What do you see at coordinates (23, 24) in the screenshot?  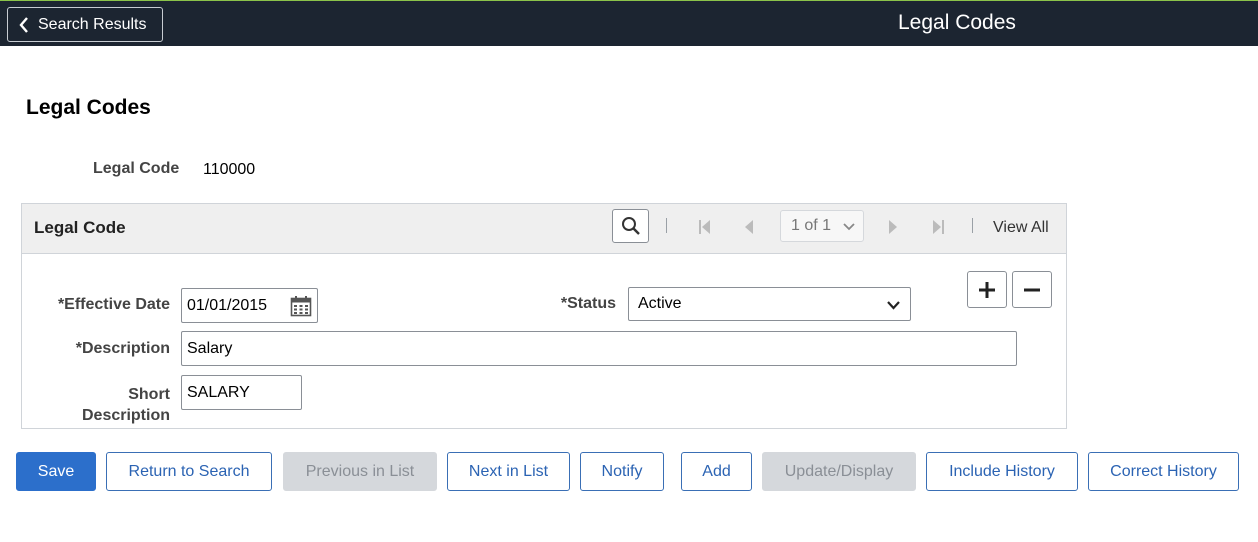 I see `chevron-left-icon` at bounding box center [23, 24].